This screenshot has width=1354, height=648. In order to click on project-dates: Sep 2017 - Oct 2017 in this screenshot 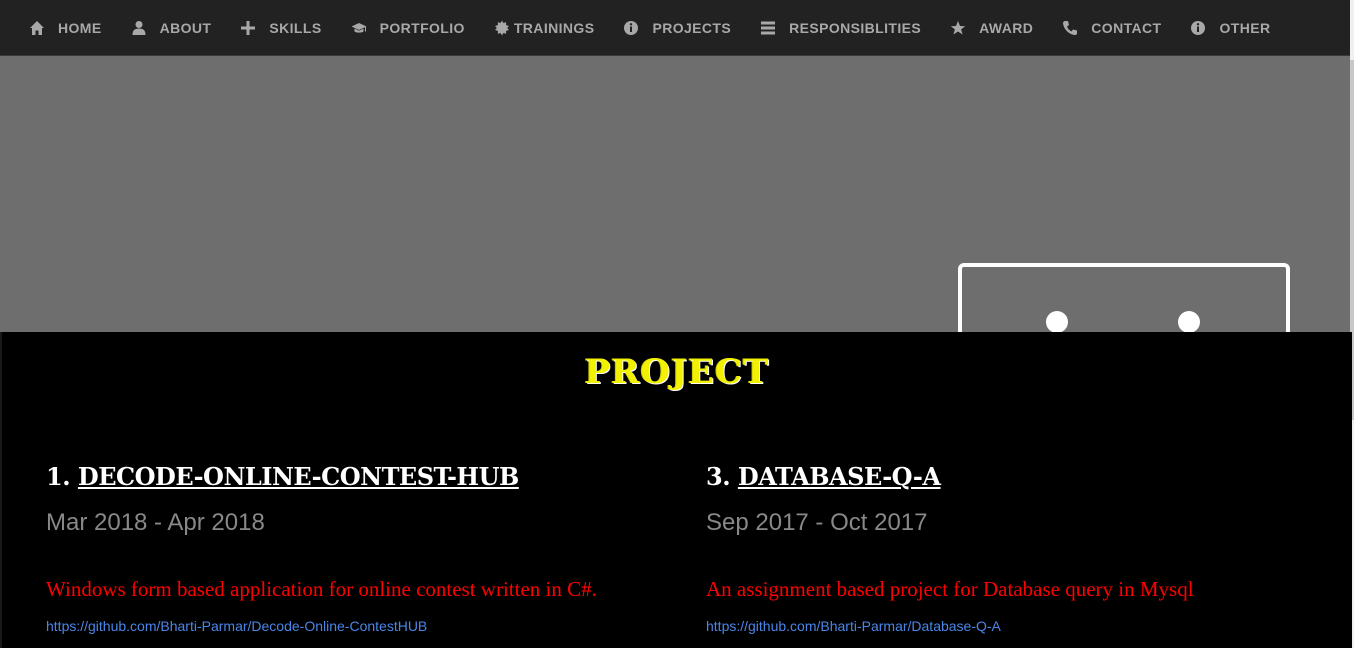, I will do `click(817, 522)`.